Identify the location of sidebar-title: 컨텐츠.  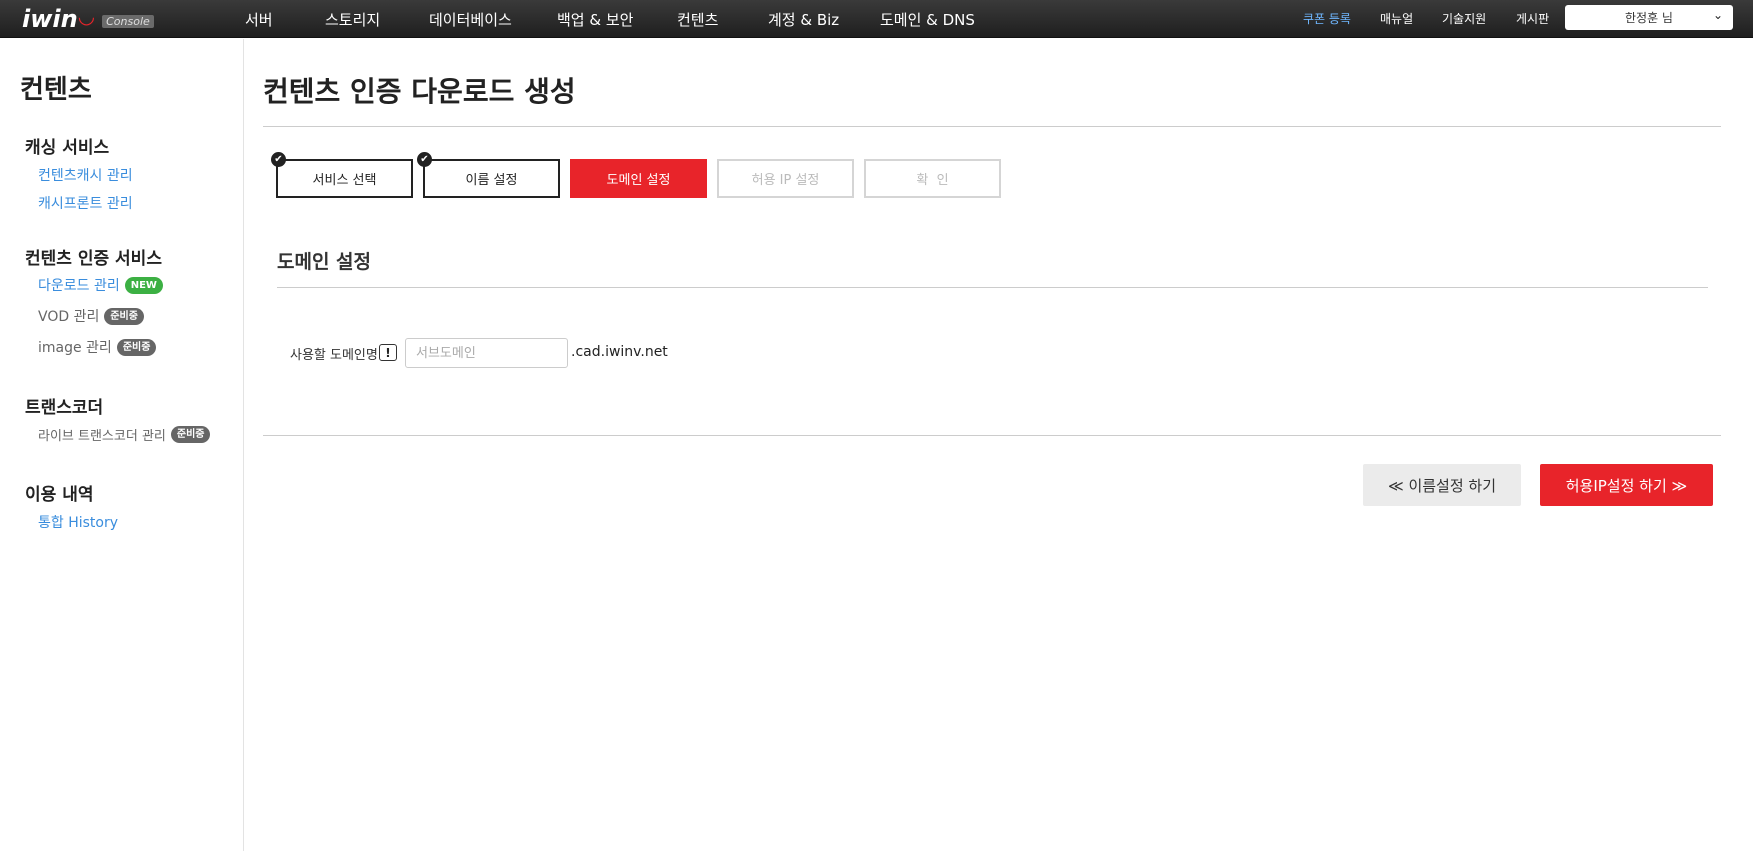
(56, 90).